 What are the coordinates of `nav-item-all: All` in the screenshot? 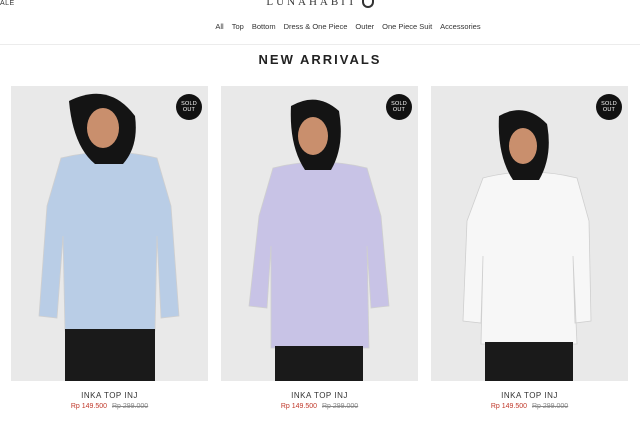 It's located at (219, 26).